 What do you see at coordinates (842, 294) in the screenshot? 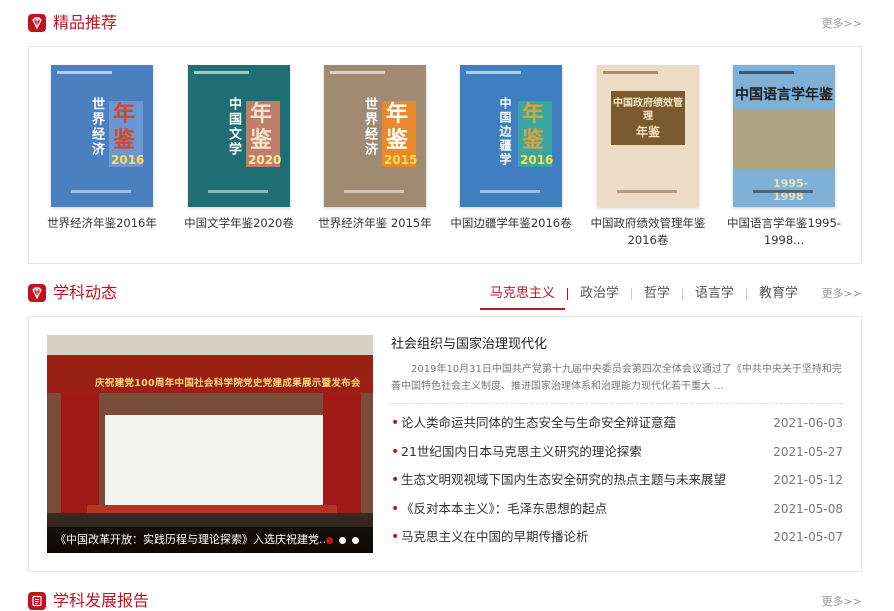
I see `dynamics-more-link: 更多>>` at bounding box center [842, 294].